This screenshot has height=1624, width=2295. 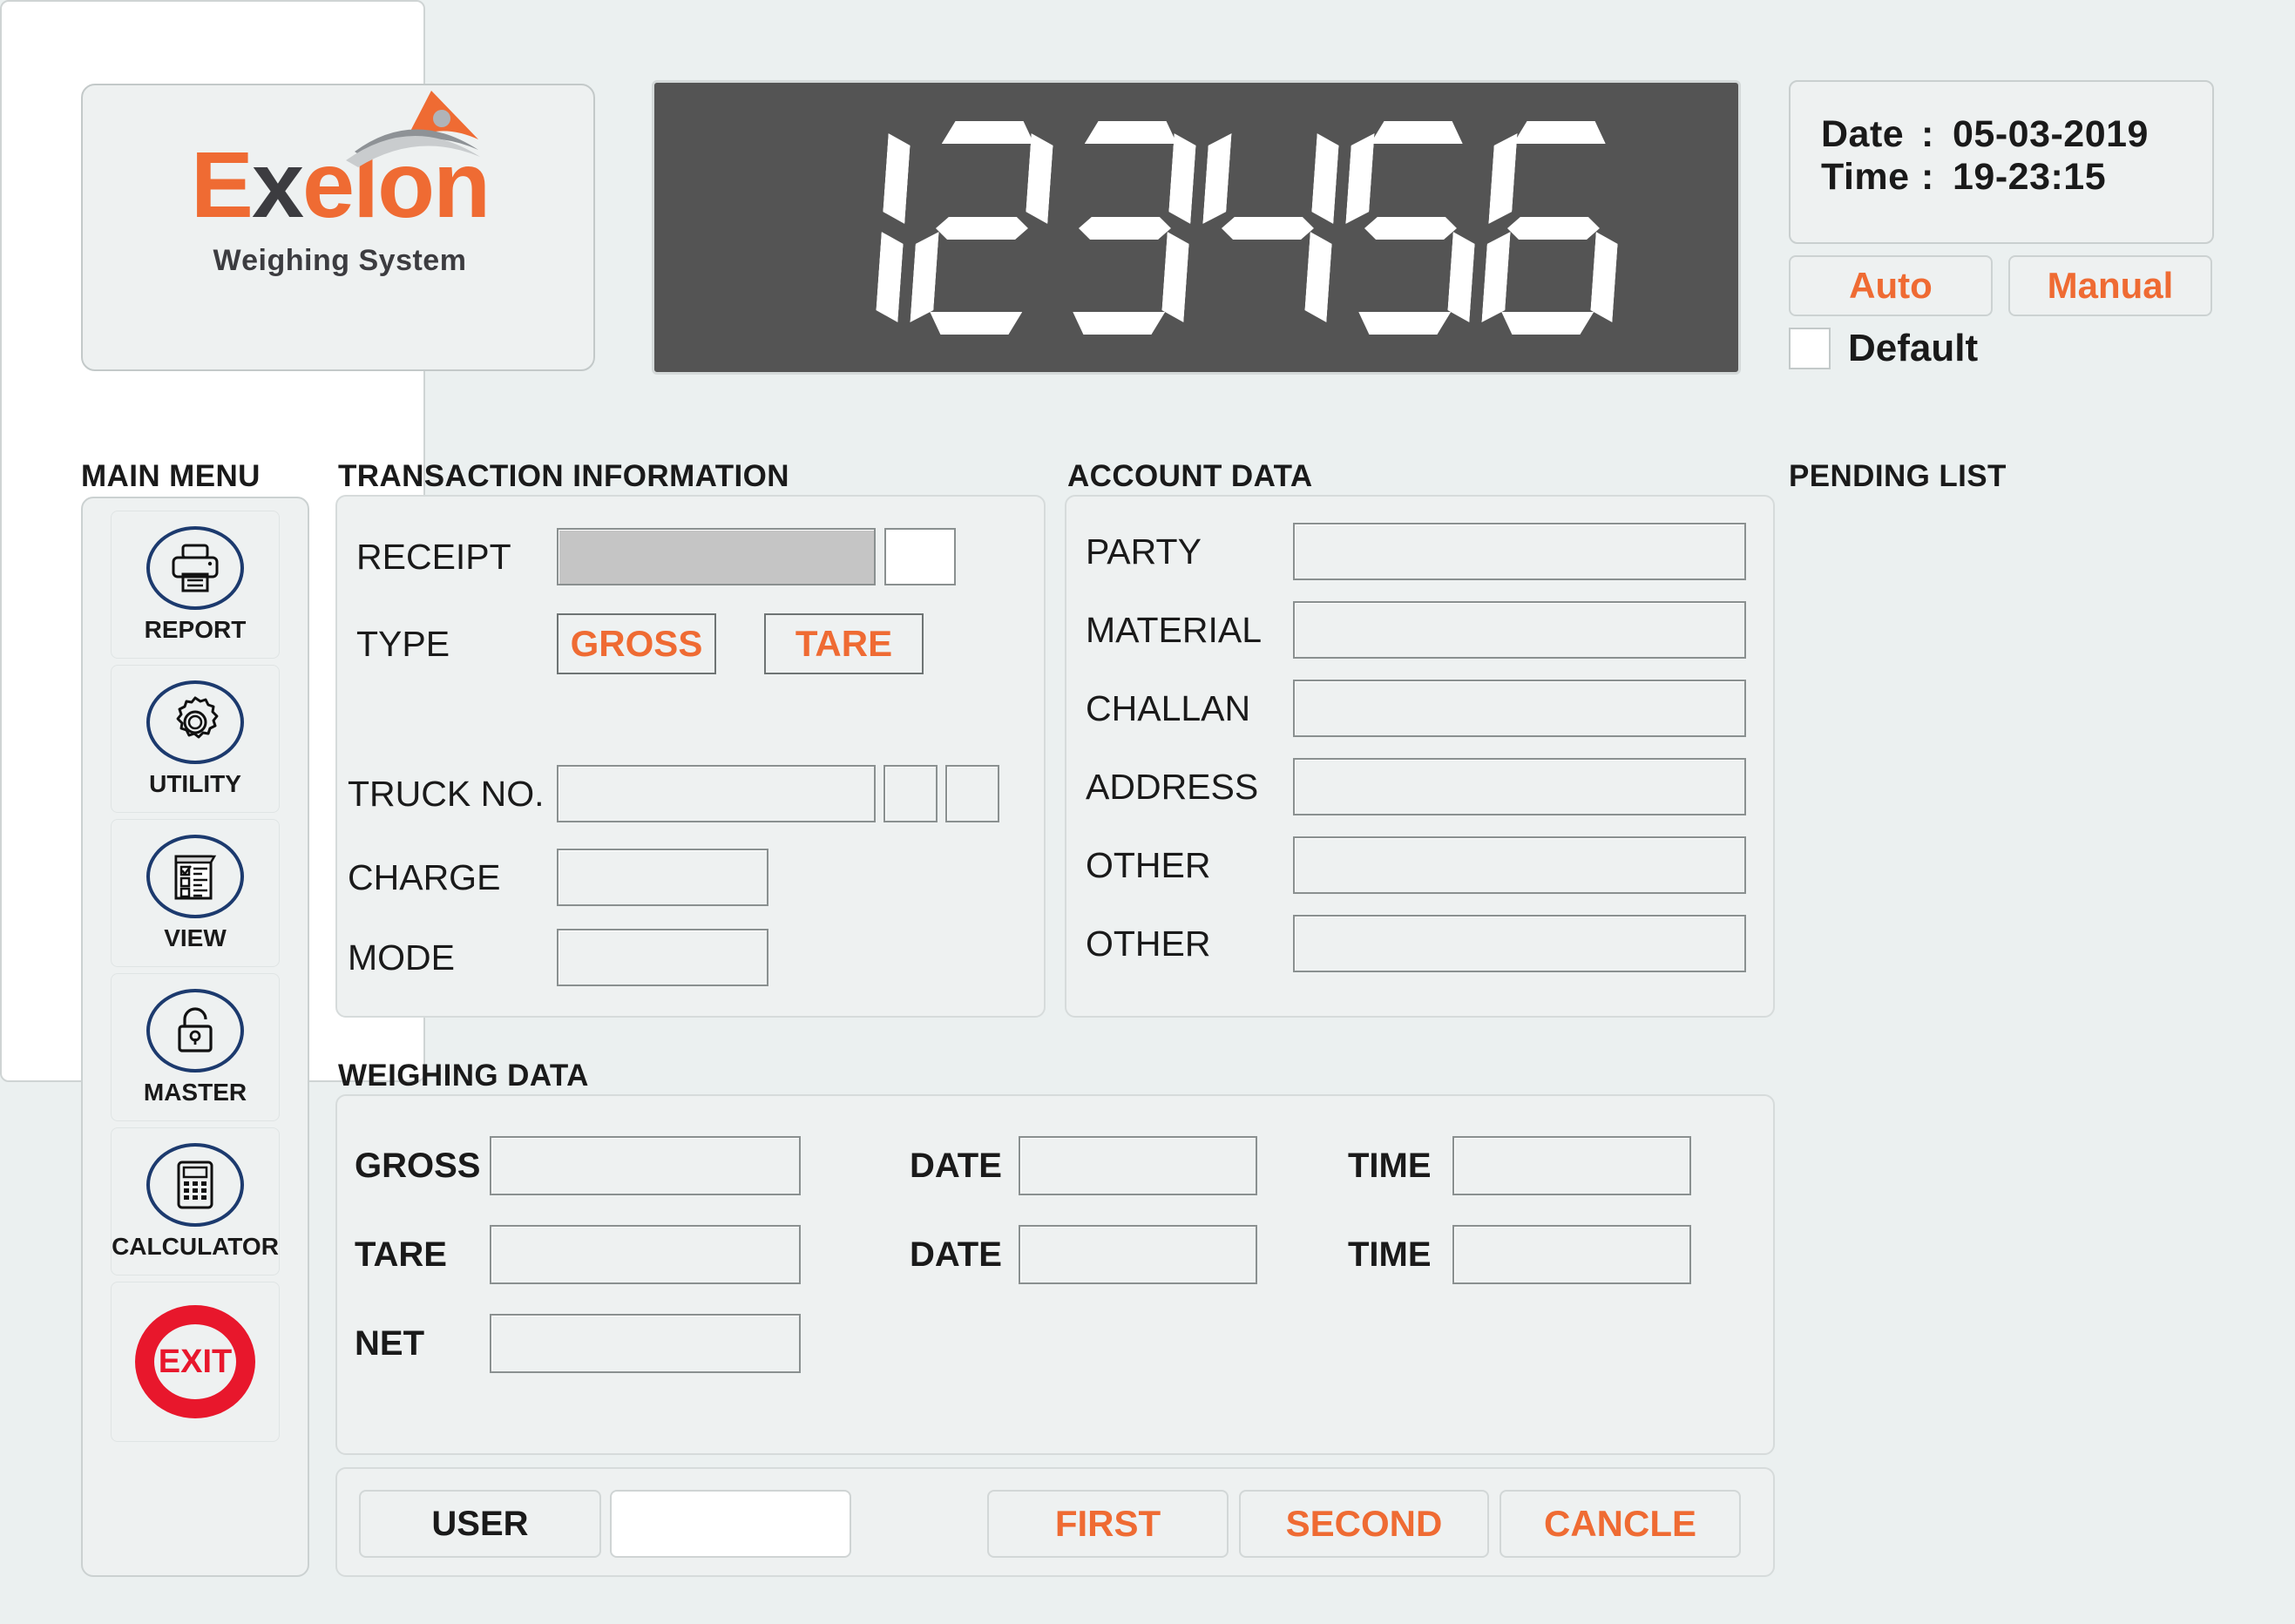 I want to click on sidebar-item-view: VIEW, so click(x=195, y=893).